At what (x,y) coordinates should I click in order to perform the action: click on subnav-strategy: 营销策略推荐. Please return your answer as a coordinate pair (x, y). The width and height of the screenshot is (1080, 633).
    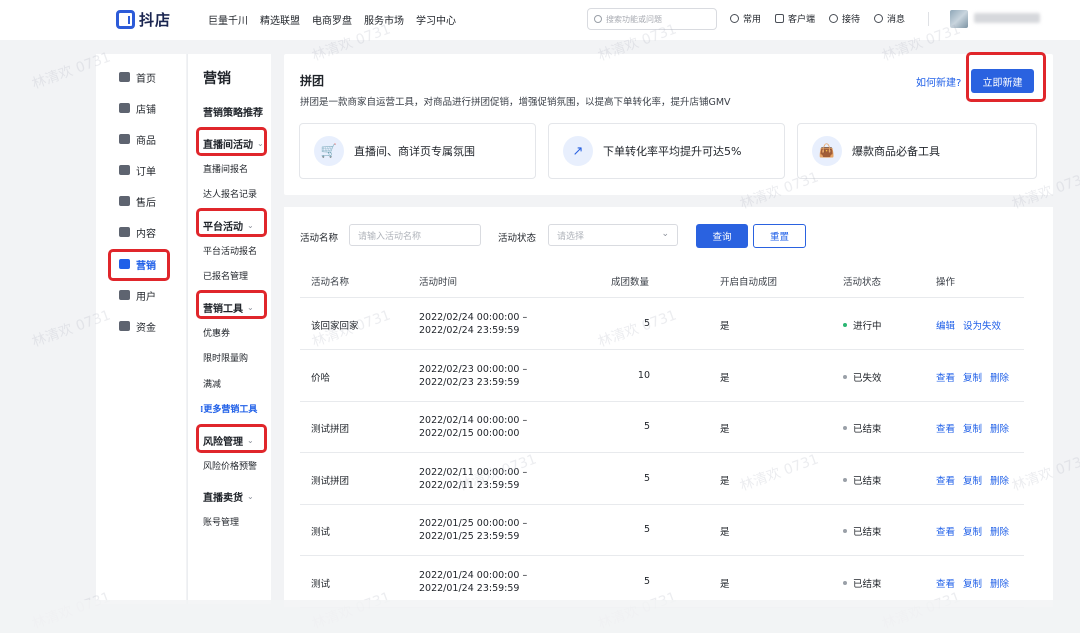
    Looking at the image, I should click on (233, 111).